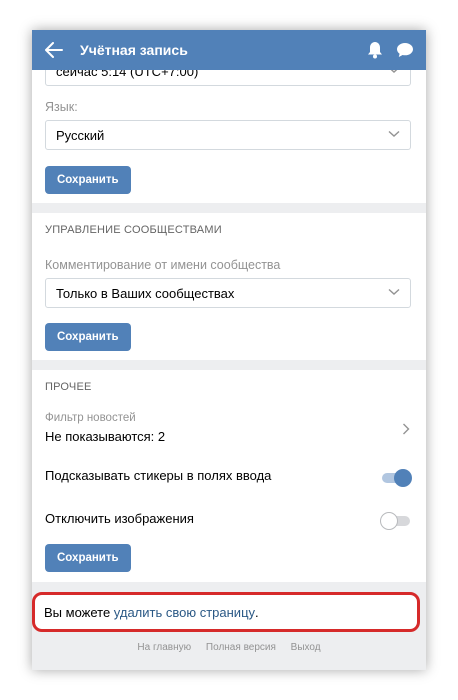  I want to click on footer-home-link: На главную, so click(164, 647).